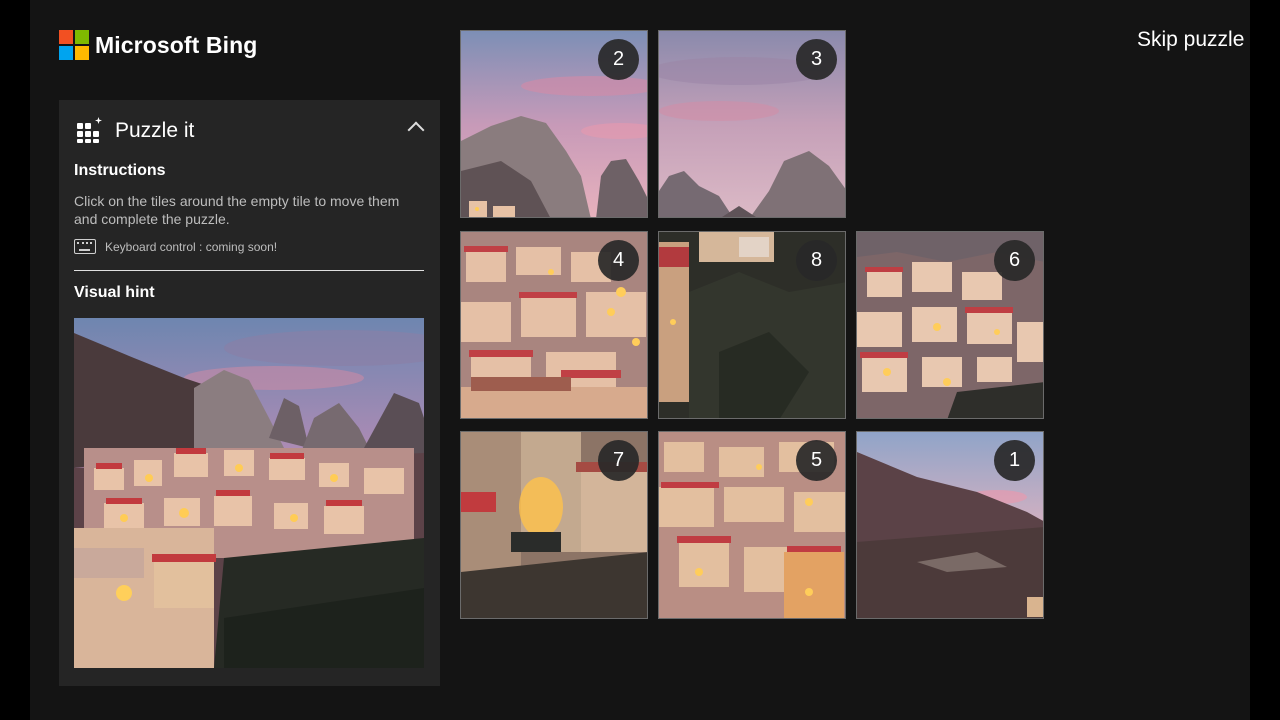 The image size is (1280, 720). Describe the element at coordinates (249, 493) in the screenshot. I see `visual-hint-image` at that location.